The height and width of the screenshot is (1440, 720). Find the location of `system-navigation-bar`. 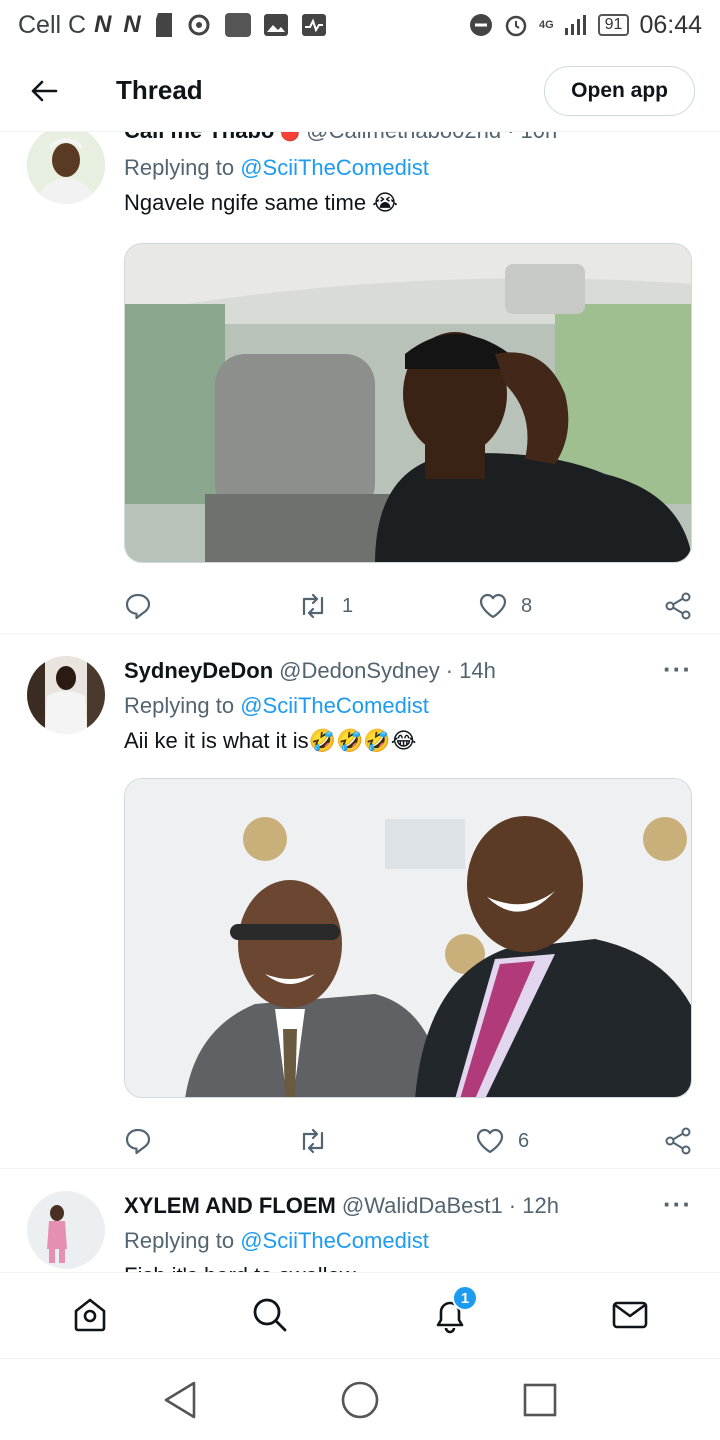

system-navigation-bar is located at coordinates (360, 1399).